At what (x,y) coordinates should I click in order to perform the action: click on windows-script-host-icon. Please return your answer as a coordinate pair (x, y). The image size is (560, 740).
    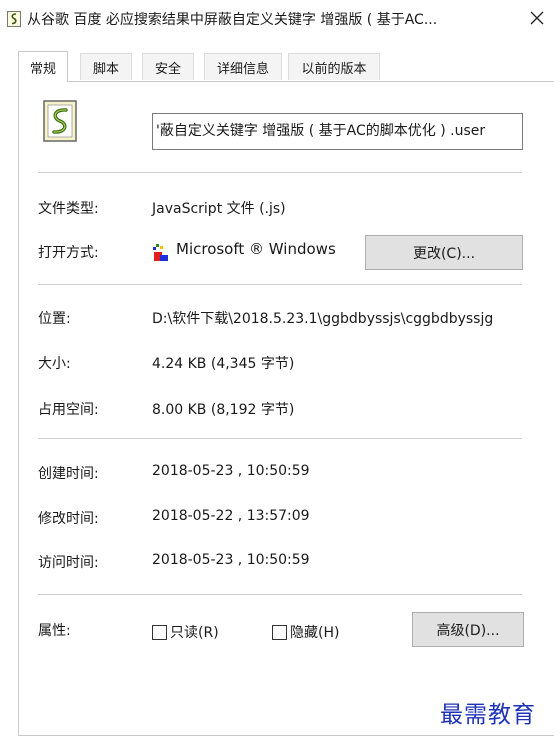
    Looking at the image, I should click on (161, 251).